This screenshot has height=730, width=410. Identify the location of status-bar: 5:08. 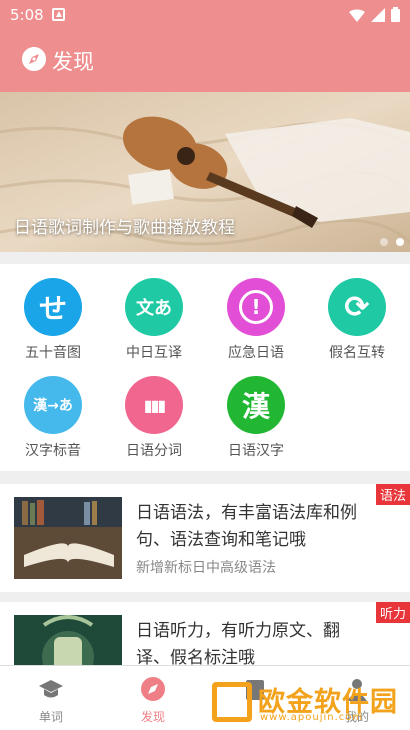
(205, 15).